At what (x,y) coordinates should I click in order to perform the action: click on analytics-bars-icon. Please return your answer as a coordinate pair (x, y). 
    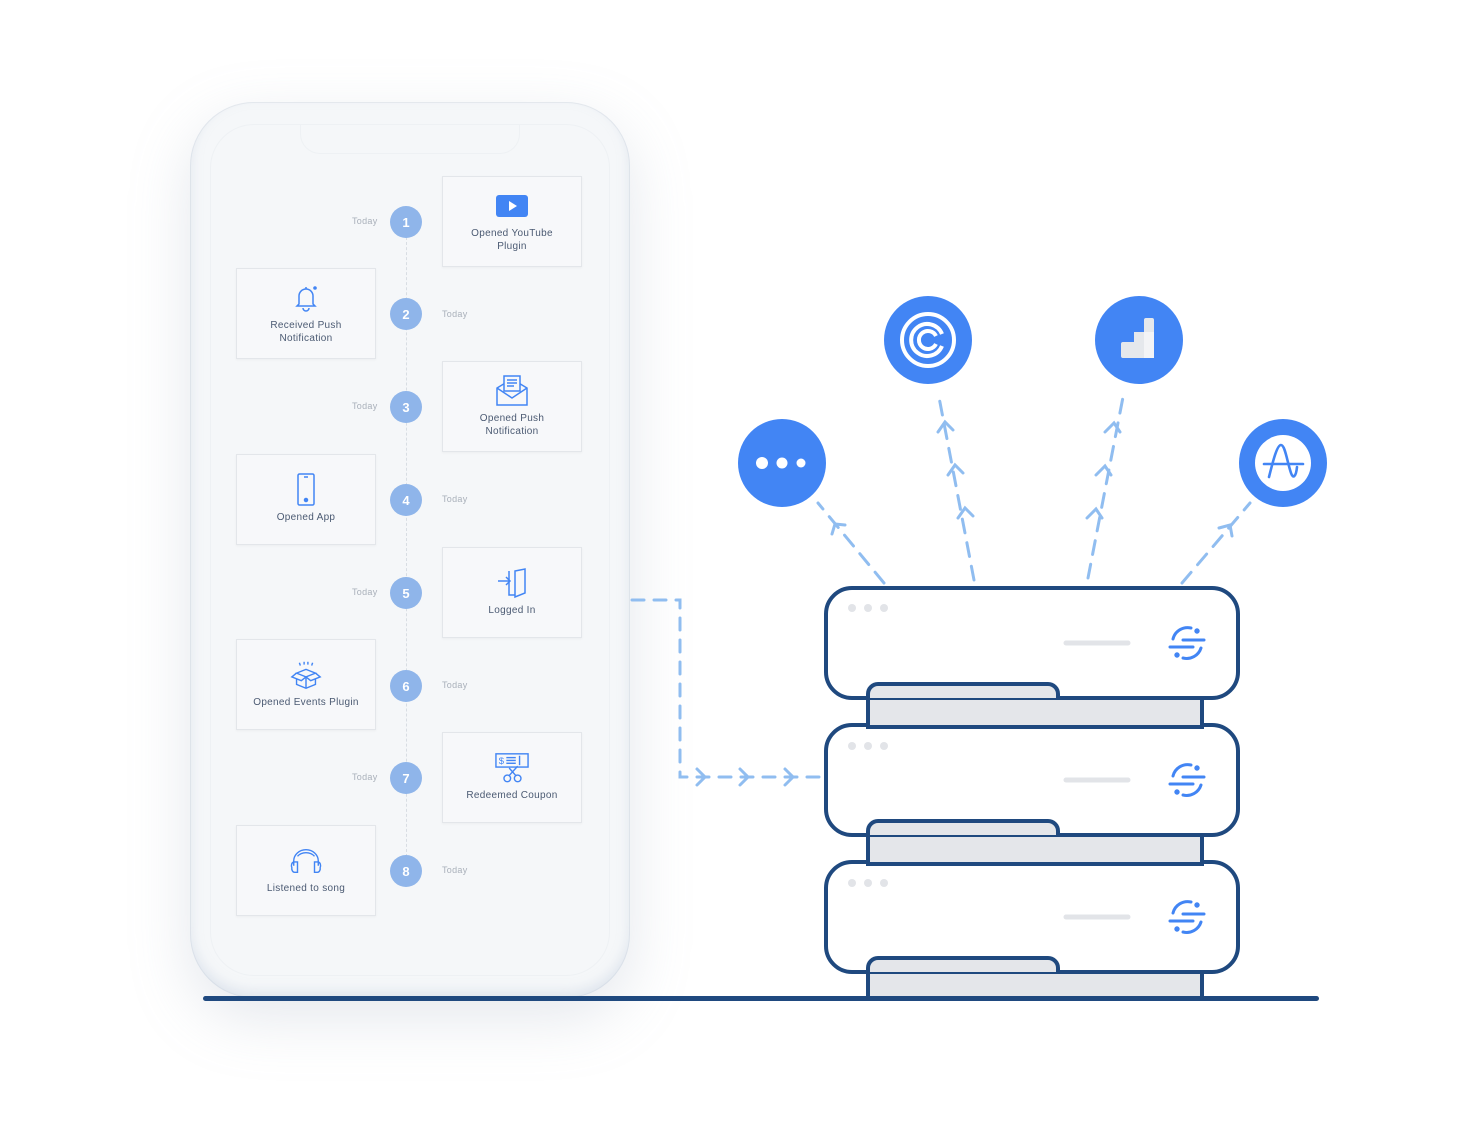
    Looking at the image, I should click on (1137, 338).